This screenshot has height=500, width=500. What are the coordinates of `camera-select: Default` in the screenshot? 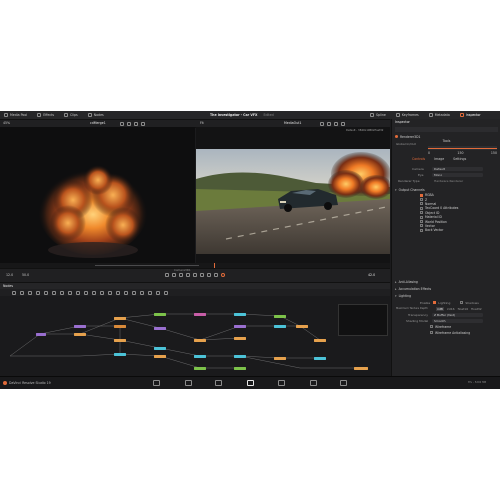 It's located at (457, 168).